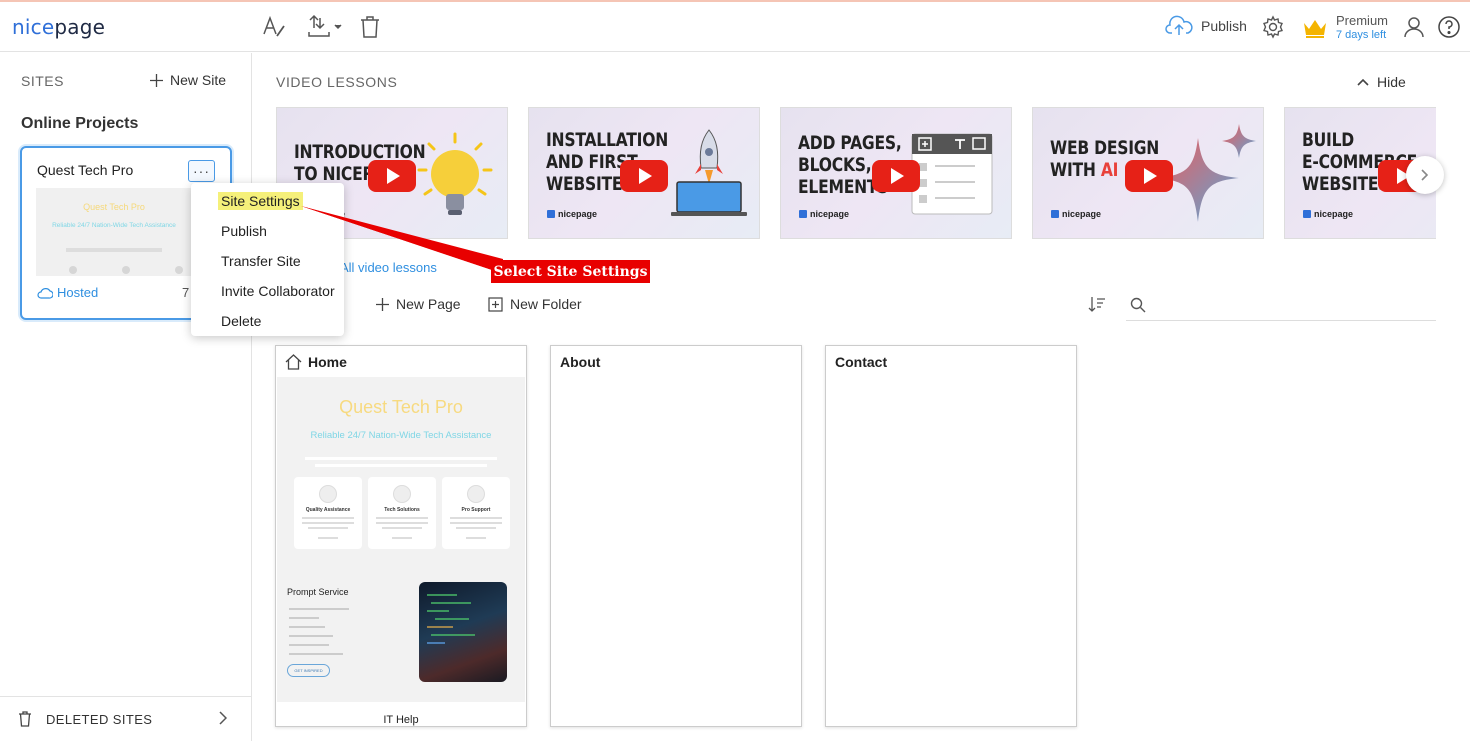 Image resolution: width=1470 pixels, height=741 pixels. I want to click on page-search, so click(1281, 305).